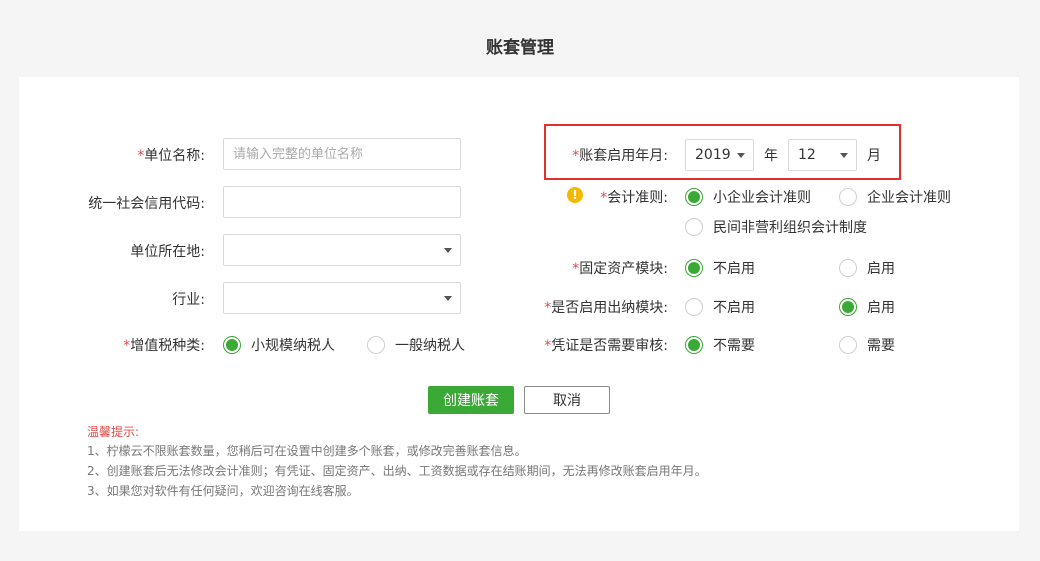  I want to click on unit-name-input, so click(342, 154).